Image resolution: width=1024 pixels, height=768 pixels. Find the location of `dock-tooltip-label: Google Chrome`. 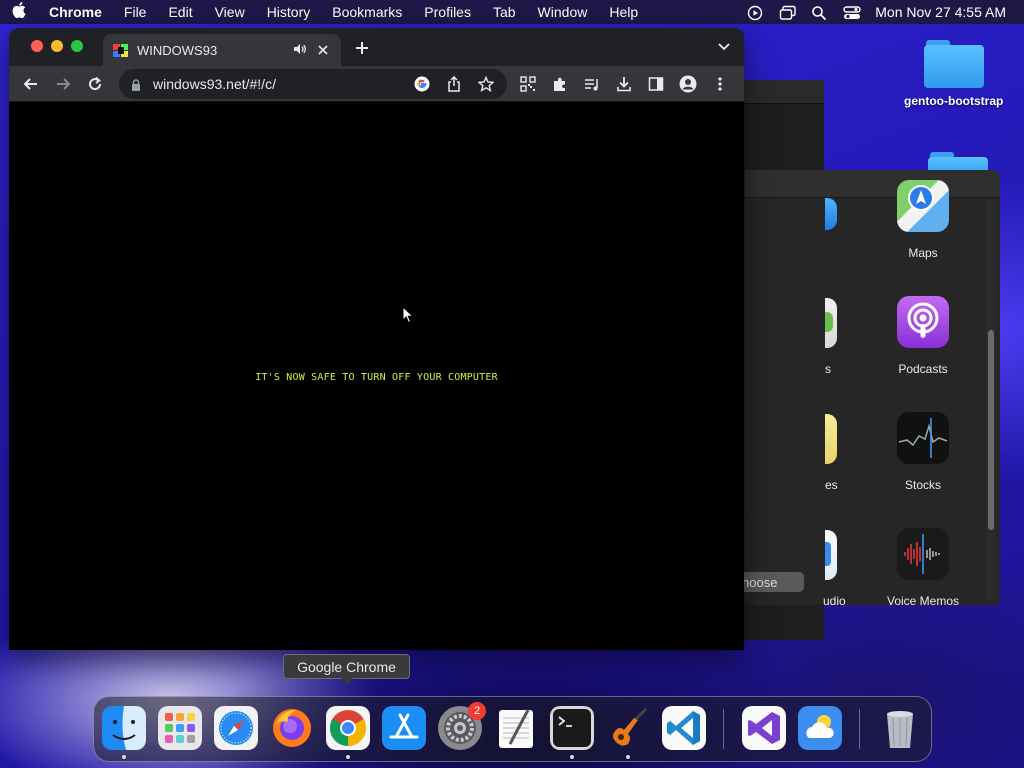

dock-tooltip-label: Google Chrome is located at coordinates (346, 666).